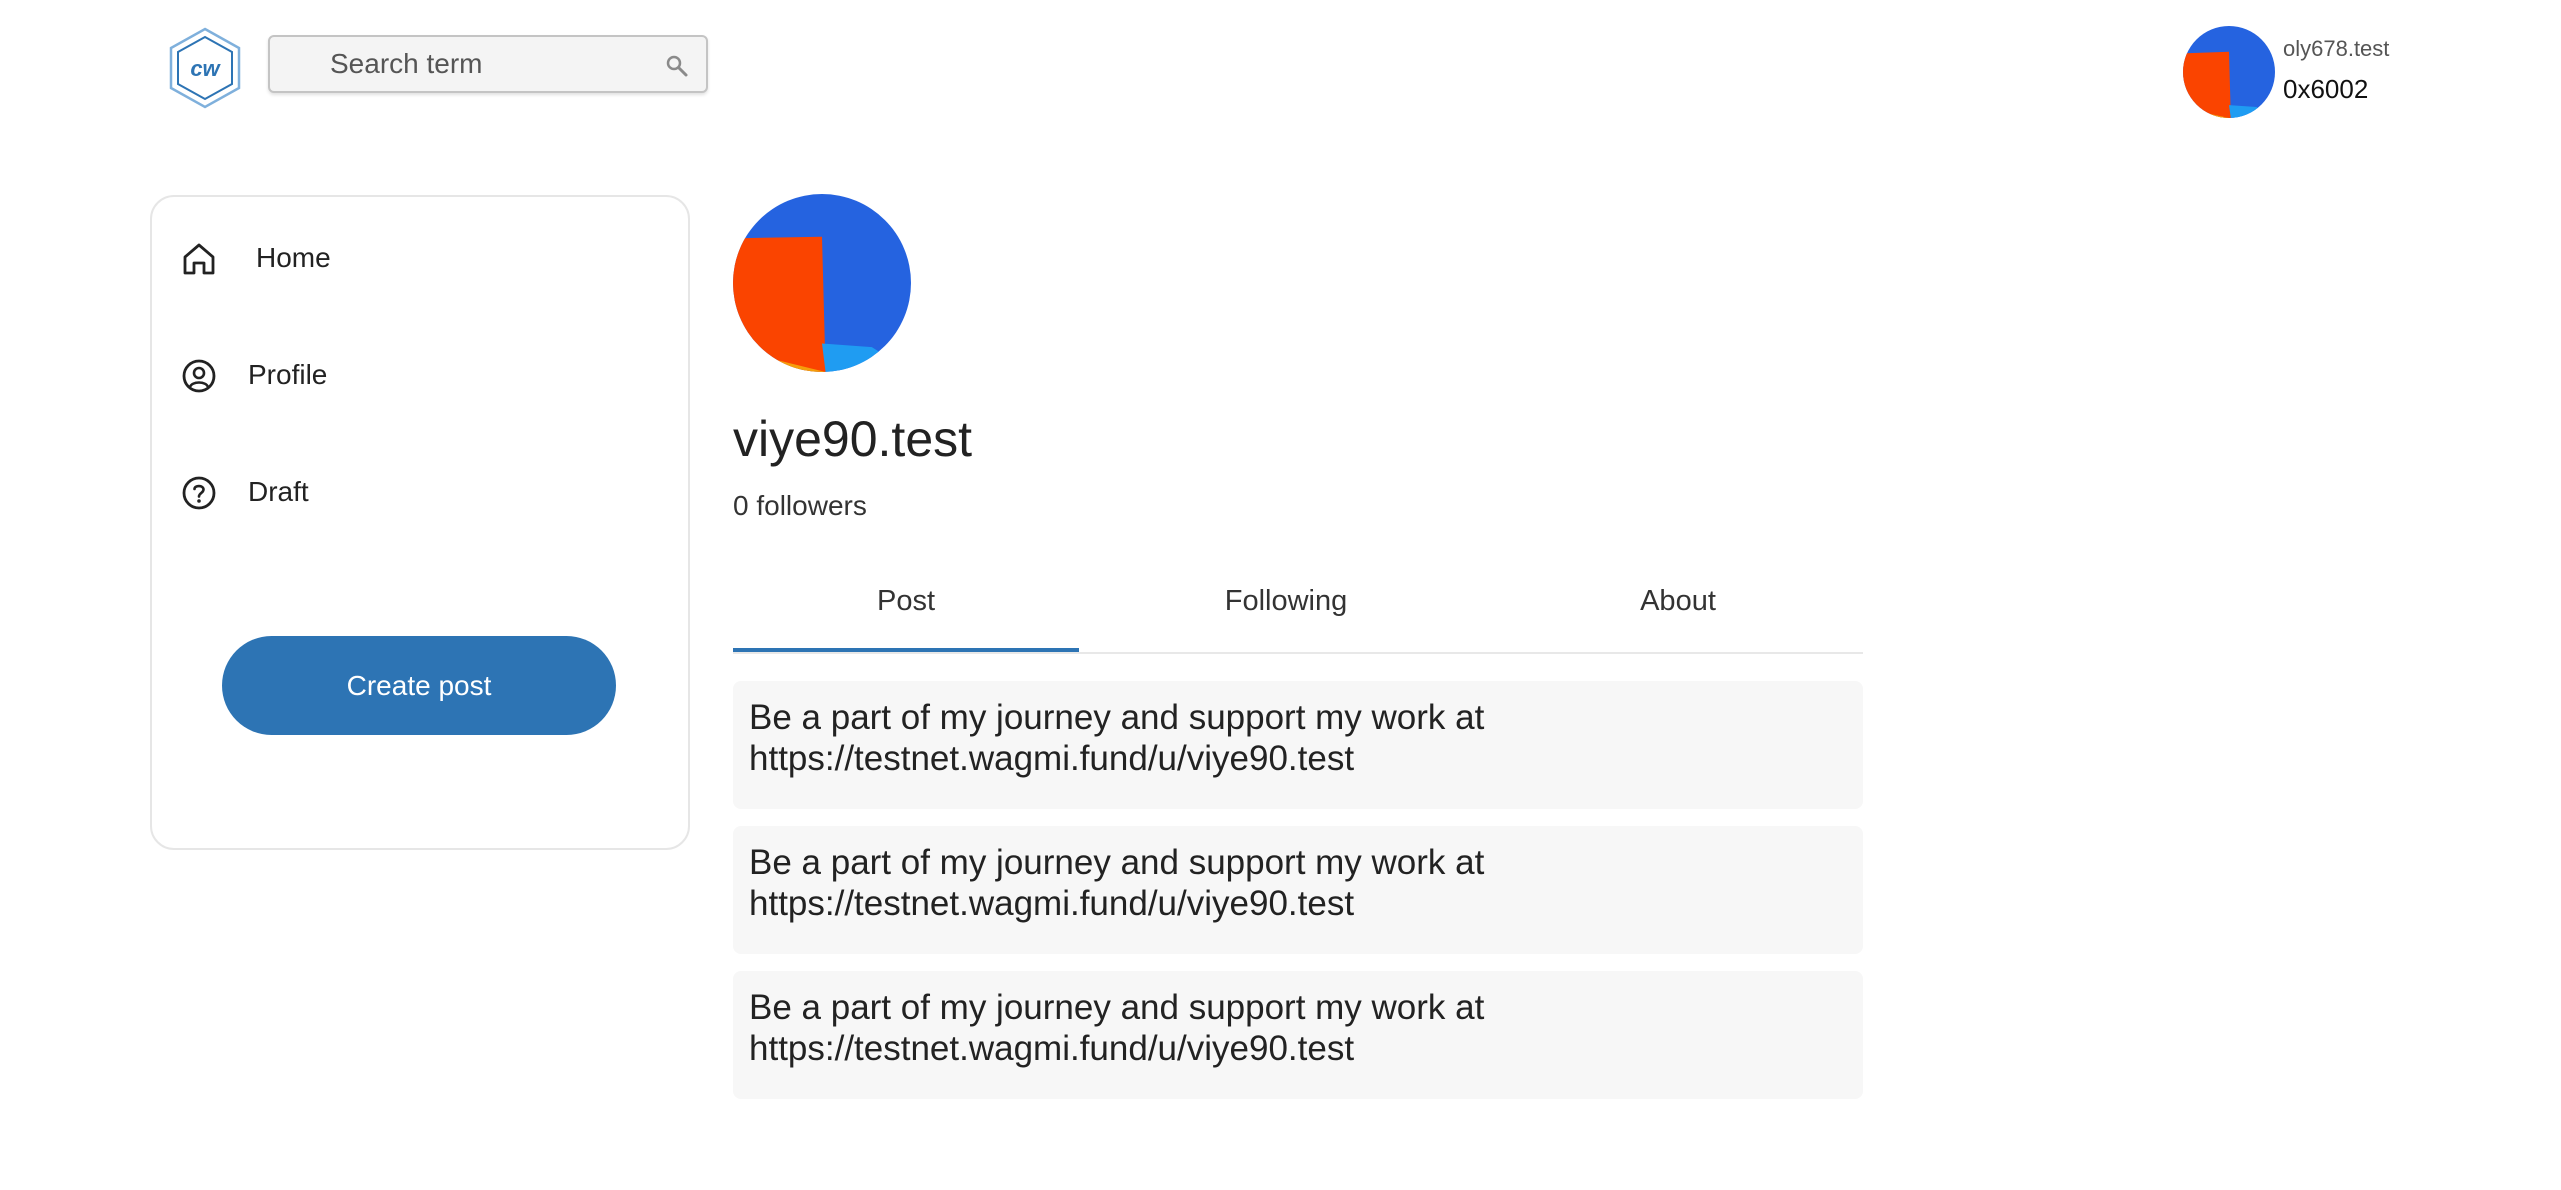 This screenshot has height=1190, width=2561. Describe the element at coordinates (278, 491) in the screenshot. I see `sidebar-item-draft-label: Draft` at that location.